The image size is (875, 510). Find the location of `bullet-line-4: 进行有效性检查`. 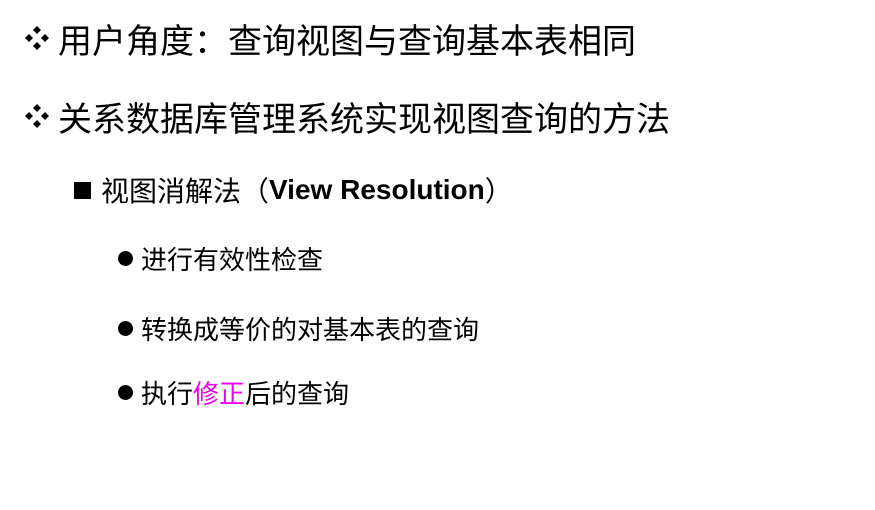

bullet-line-4: 进行有效性检查 is located at coordinates (220, 258).